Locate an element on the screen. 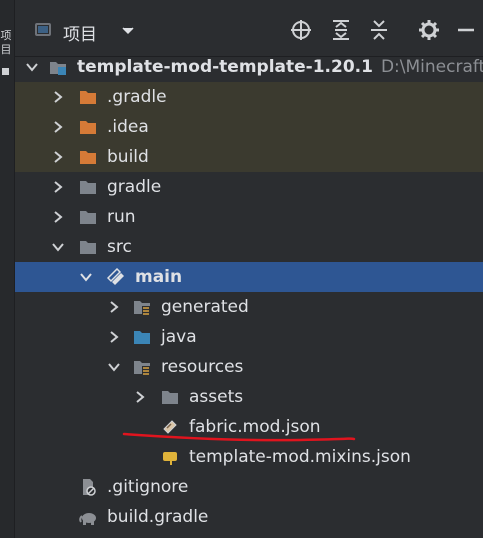 The width and height of the screenshot is (483, 538). module-folder-icon is located at coordinates (58, 68).